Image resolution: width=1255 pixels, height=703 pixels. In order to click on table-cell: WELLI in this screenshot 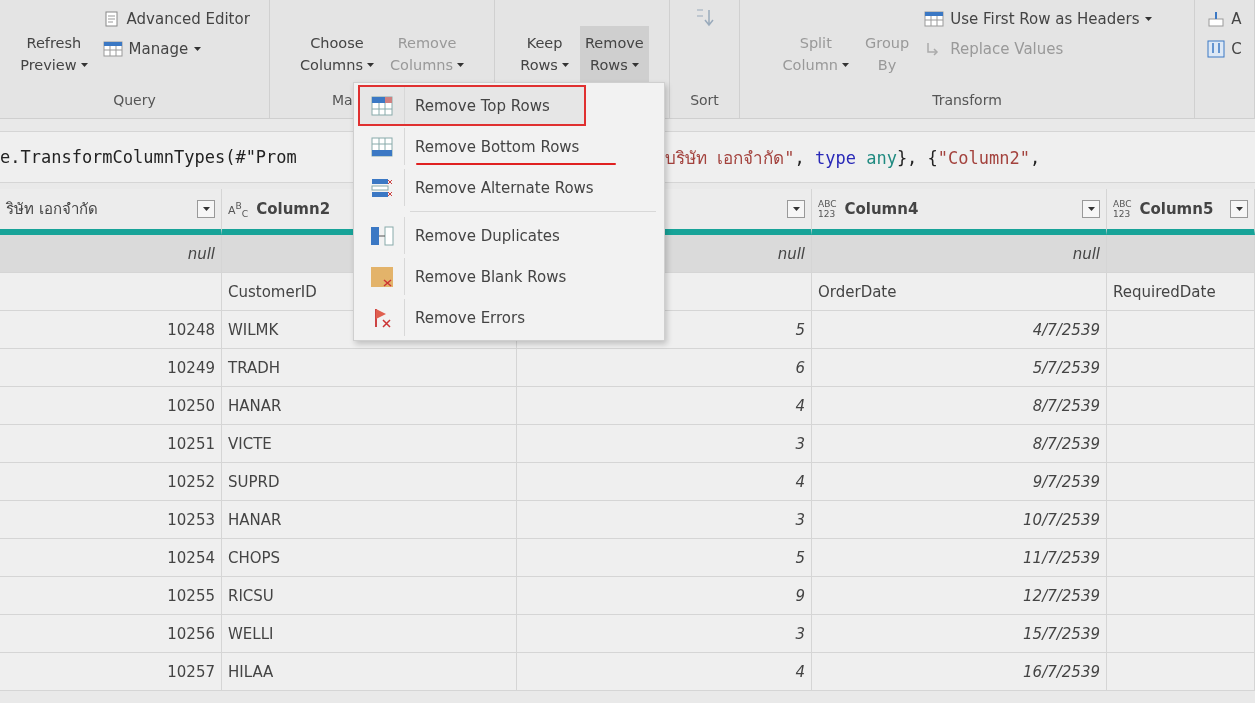, I will do `click(369, 634)`.